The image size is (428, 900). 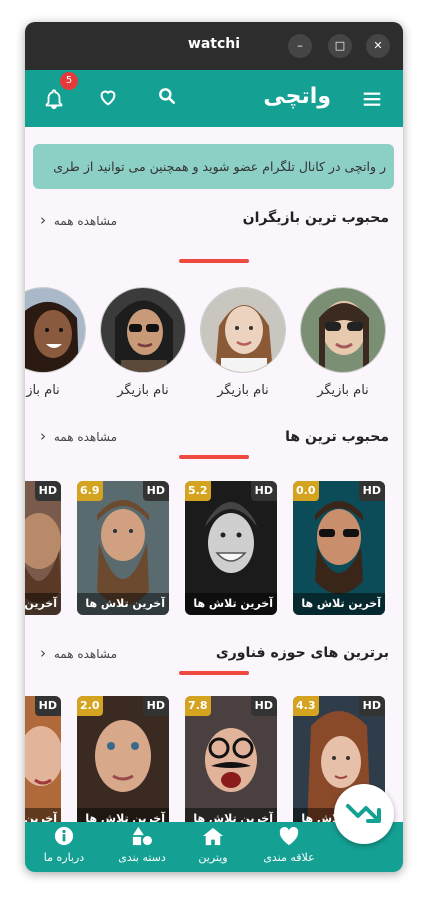 I want to click on app-brand: واتچی, so click(x=297, y=96).